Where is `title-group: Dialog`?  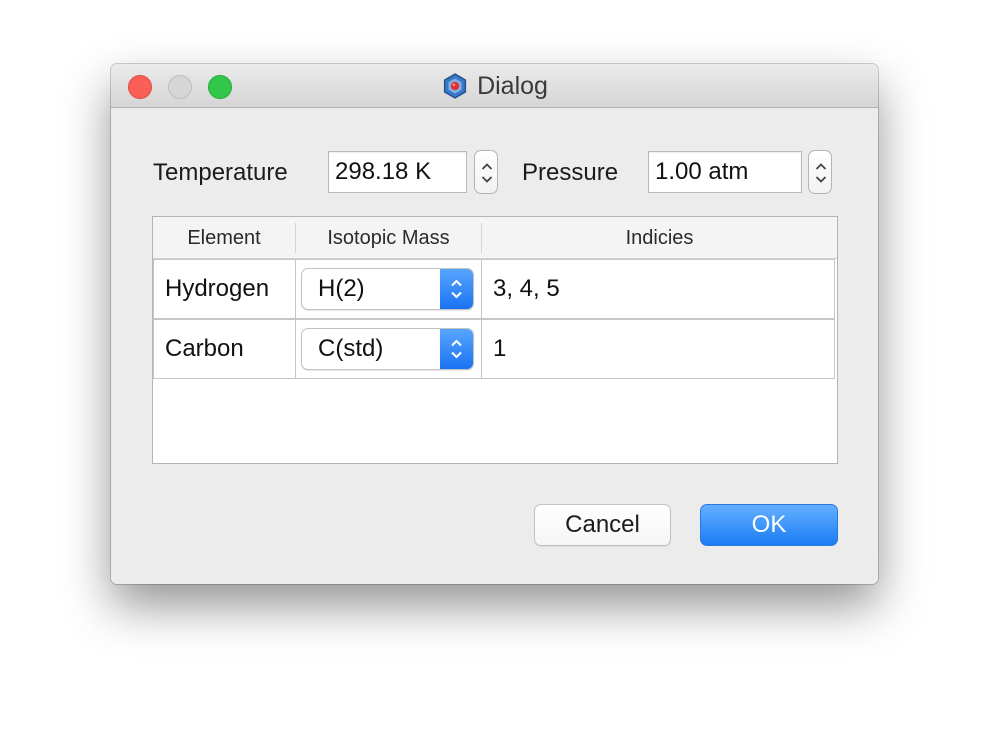
title-group: Dialog is located at coordinates (494, 86).